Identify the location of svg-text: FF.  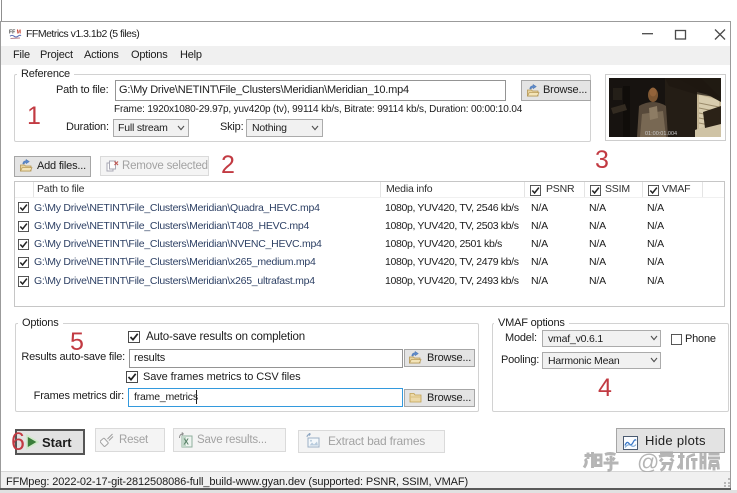
(12, 33).